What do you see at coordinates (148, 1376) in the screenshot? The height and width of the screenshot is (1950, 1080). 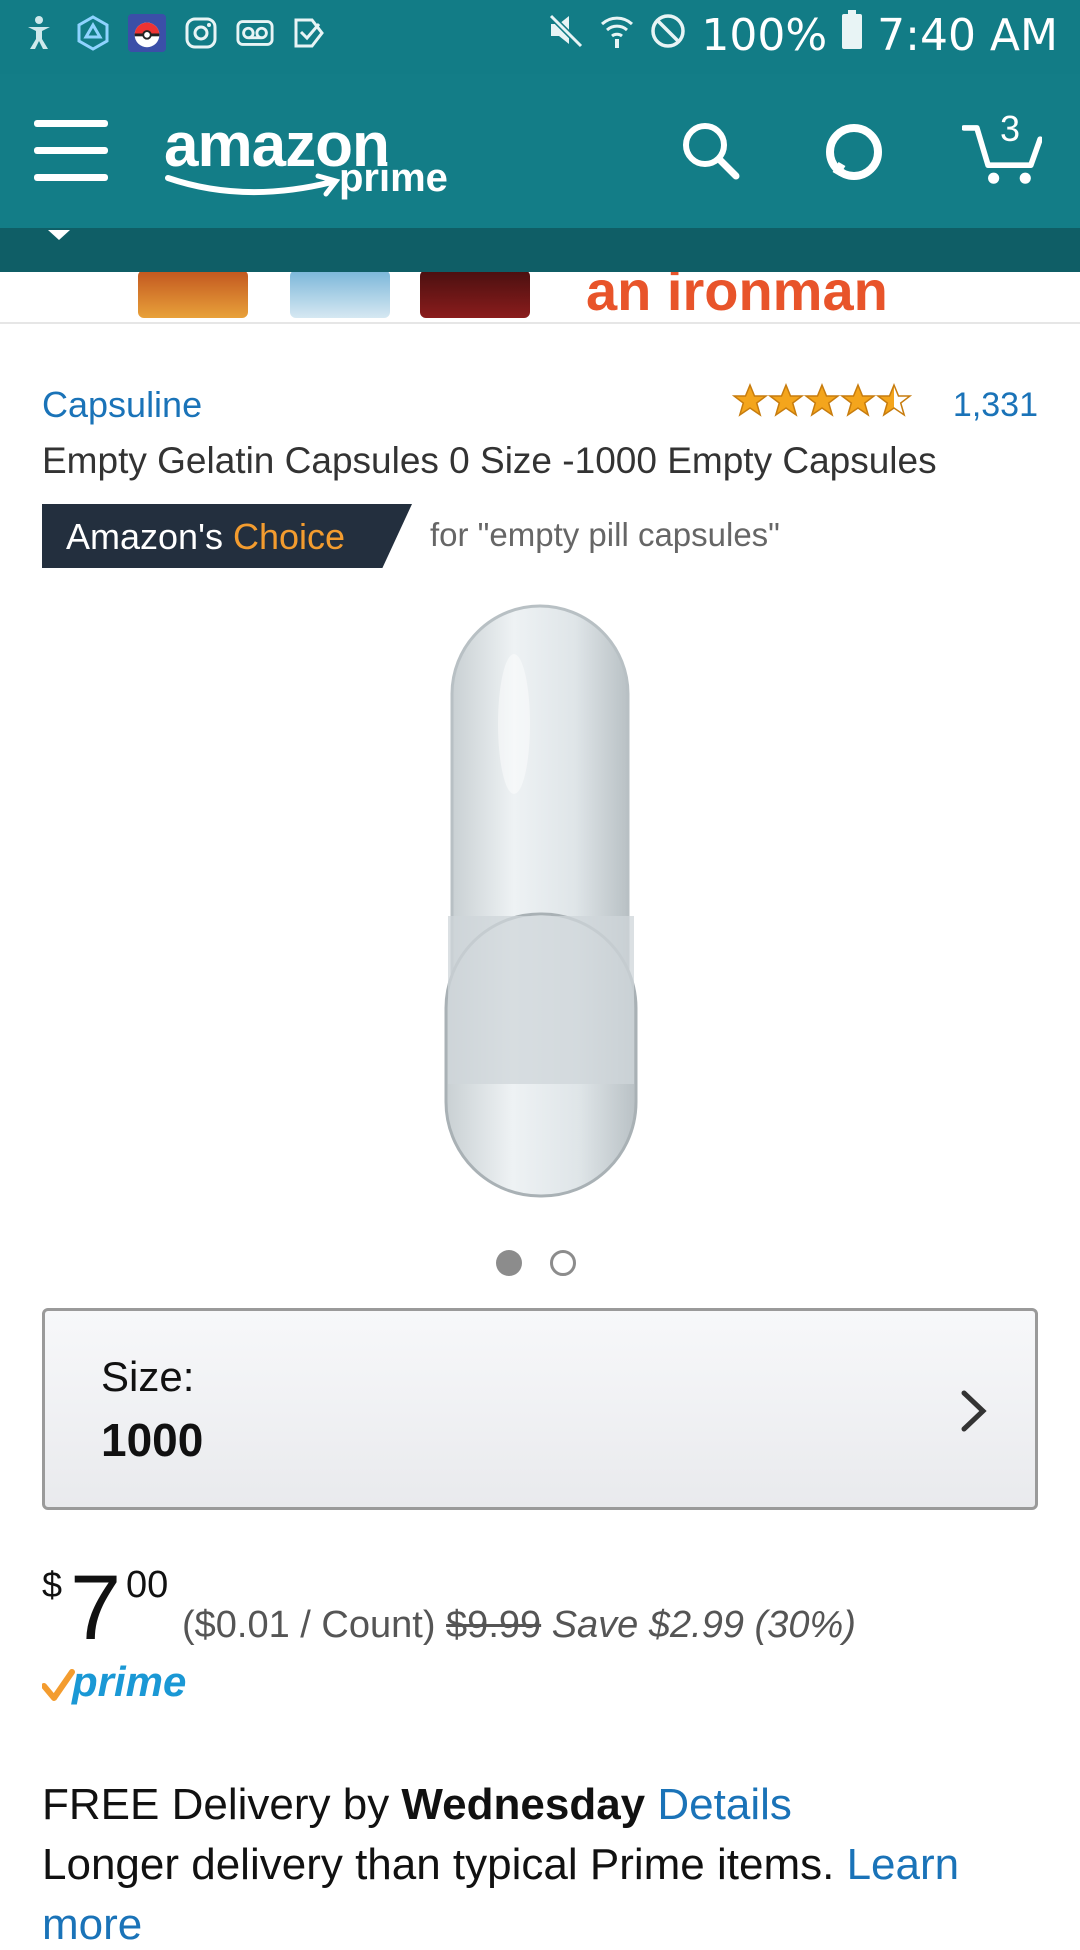 I see `size-label: Size:` at bounding box center [148, 1376].